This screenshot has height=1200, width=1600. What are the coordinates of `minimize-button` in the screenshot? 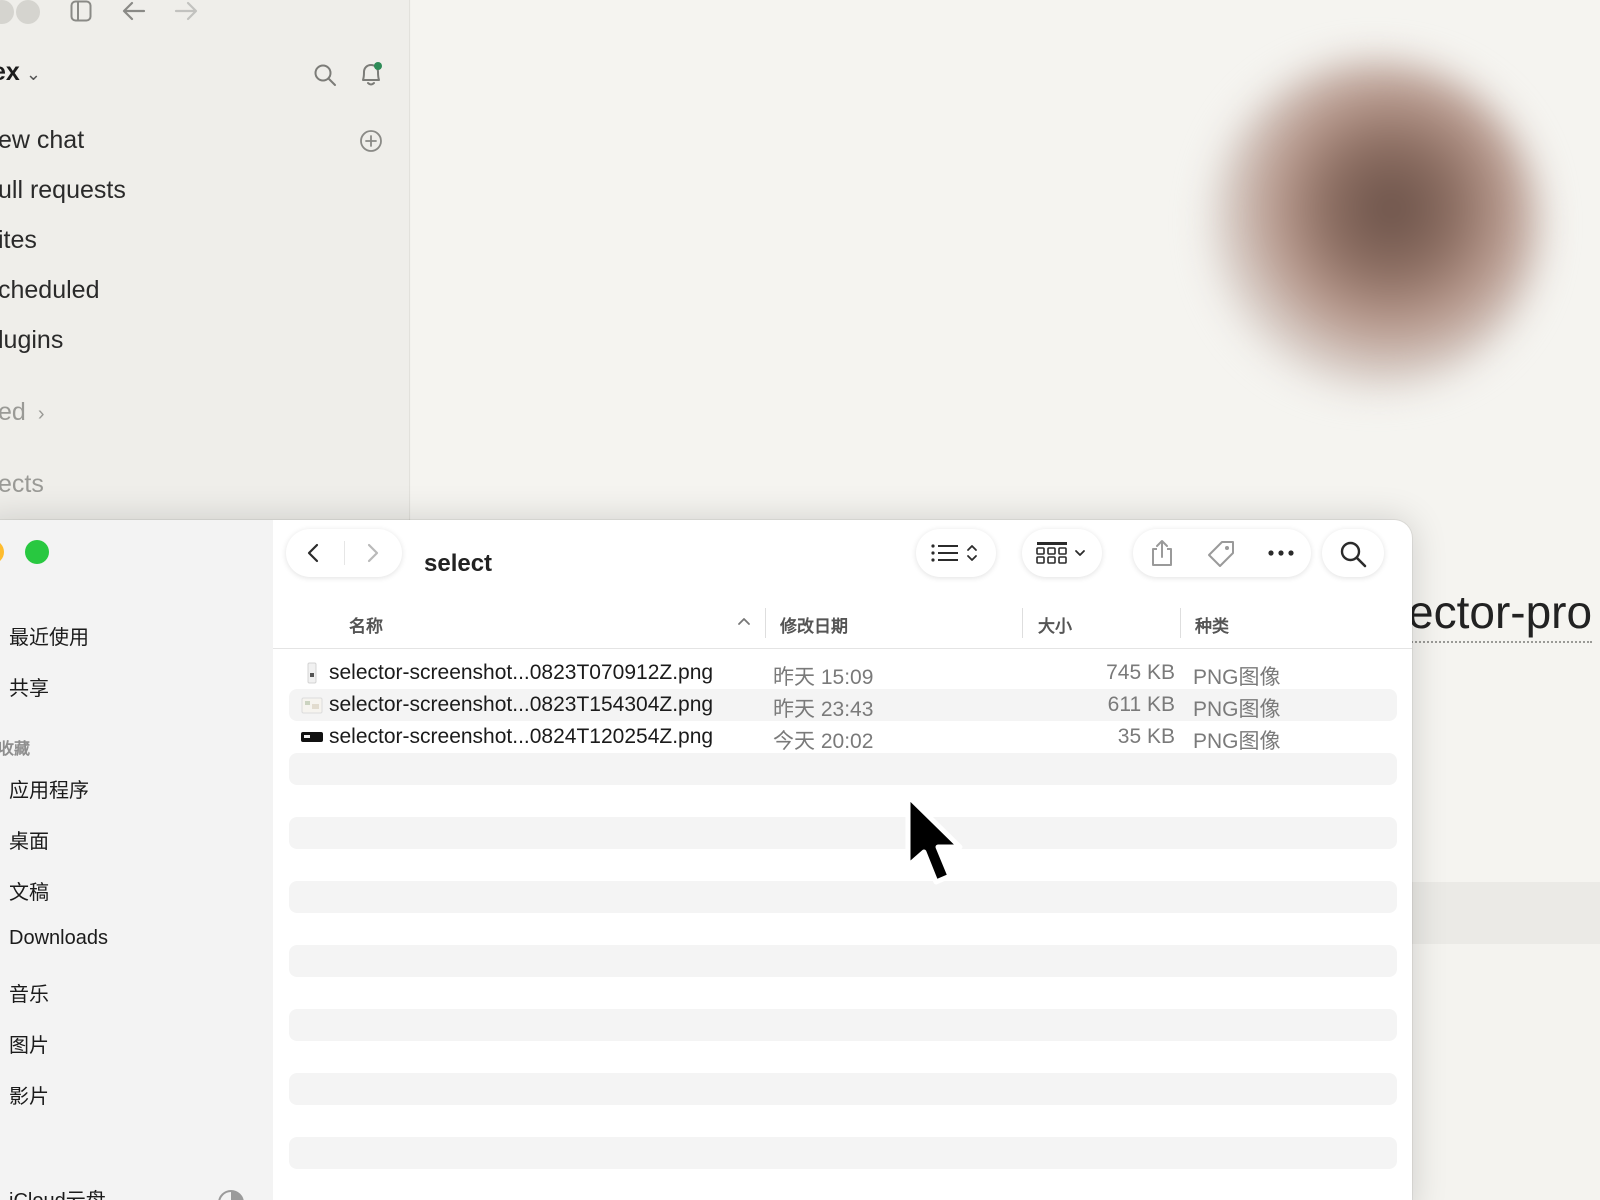 It's located at (2, 552).